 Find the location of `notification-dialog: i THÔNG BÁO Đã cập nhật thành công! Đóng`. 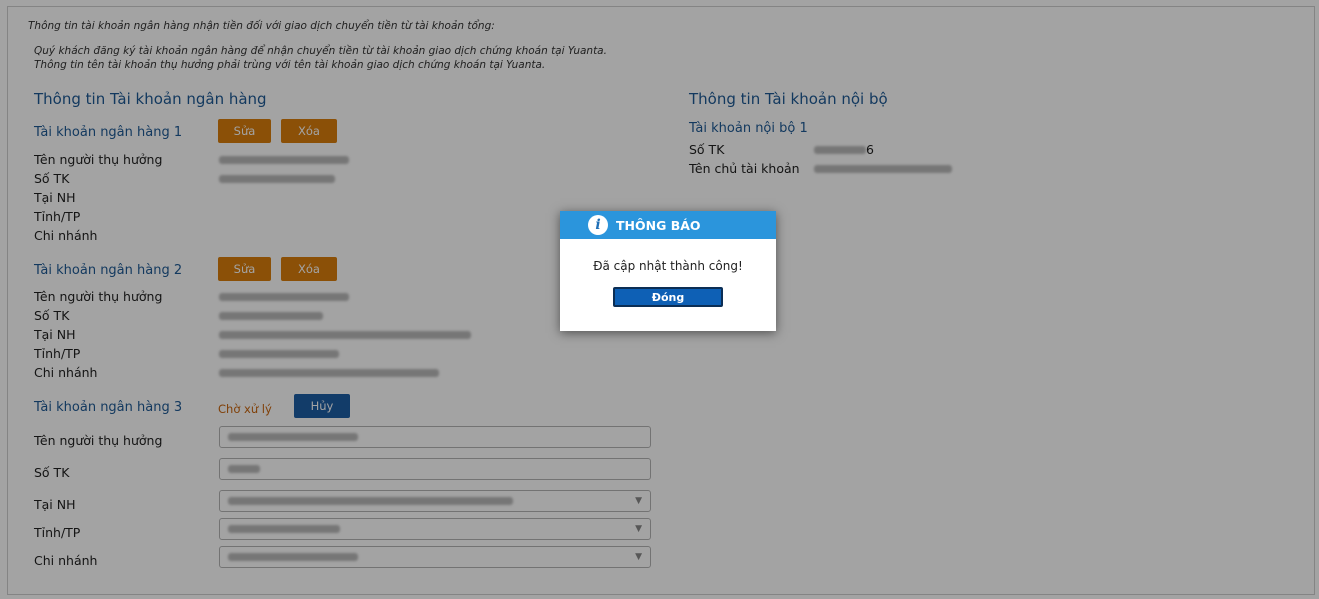

notification-dialog: i THÔNG BÁO Đã cập nhật thành công! Đóng is located at coordinates (668, 271).